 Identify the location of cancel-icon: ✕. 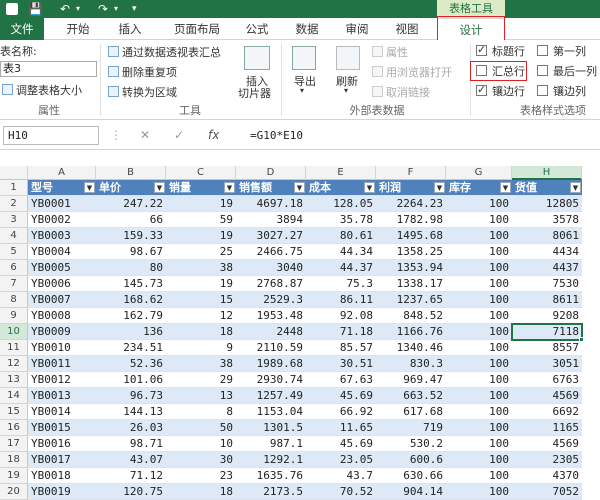
(145, 135).